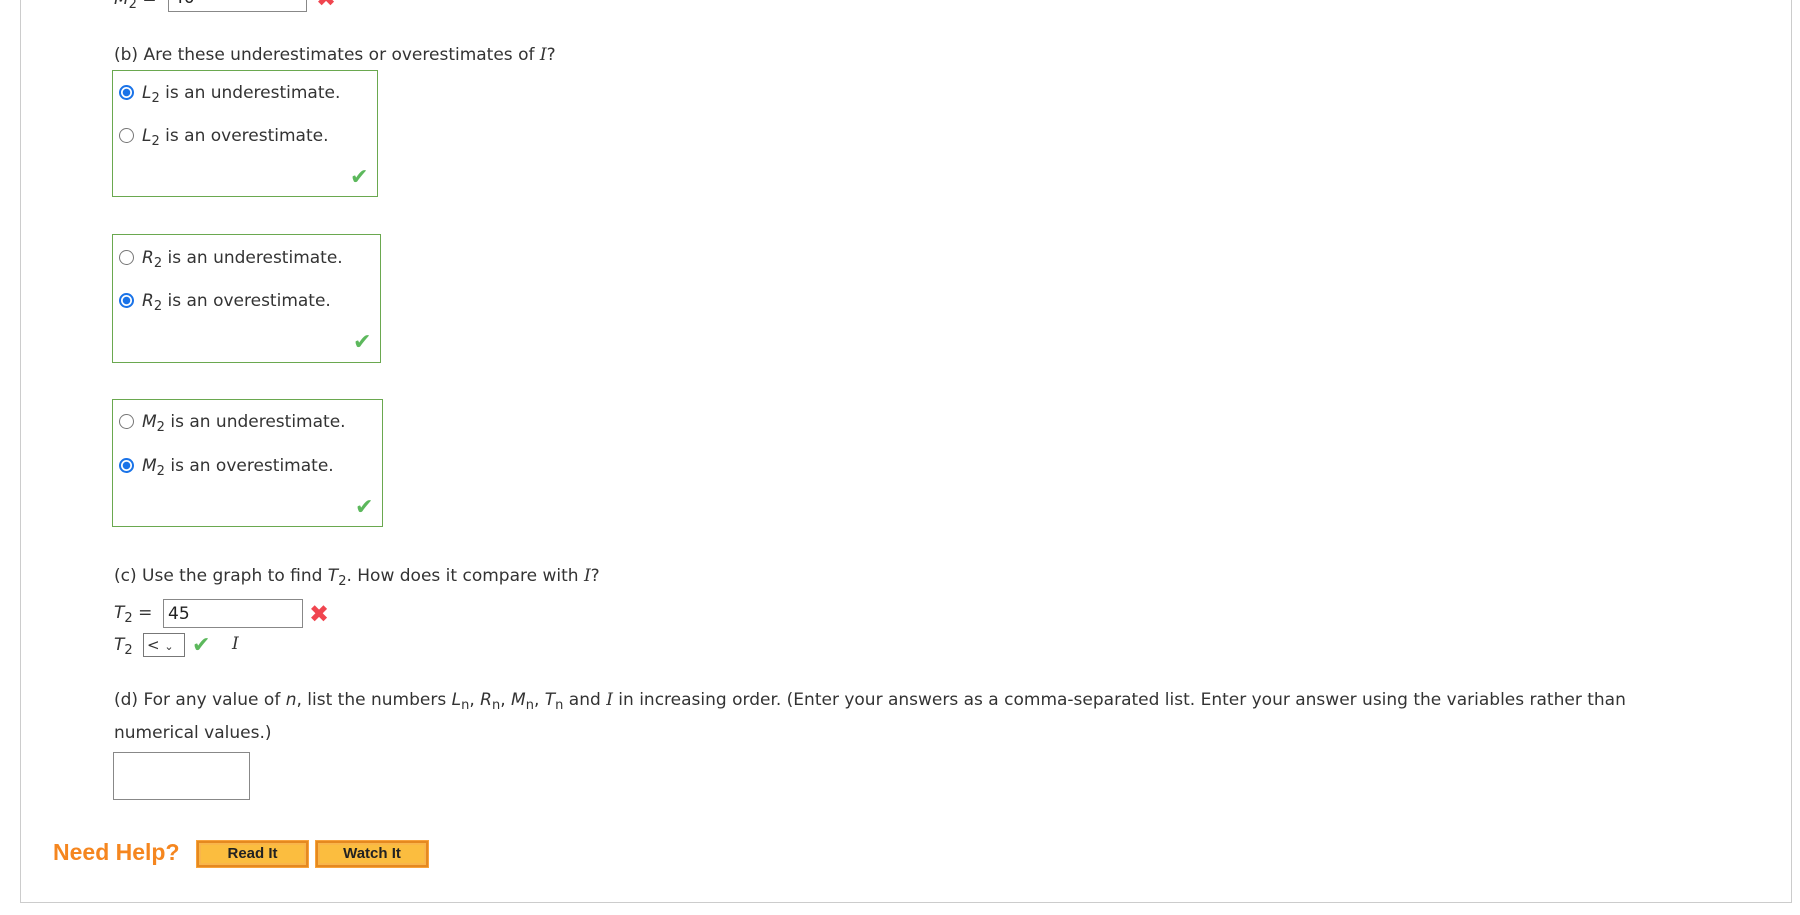 Image resolution: width=1800 pixels, height=915 pixels. I want to click on radio-option: R2 is an underestimate., so click(231, 259).